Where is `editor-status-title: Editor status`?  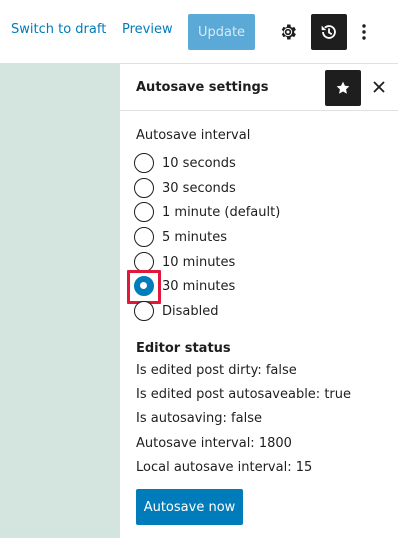 editor-status-title: Editor status is located at coordinates (183, 348).